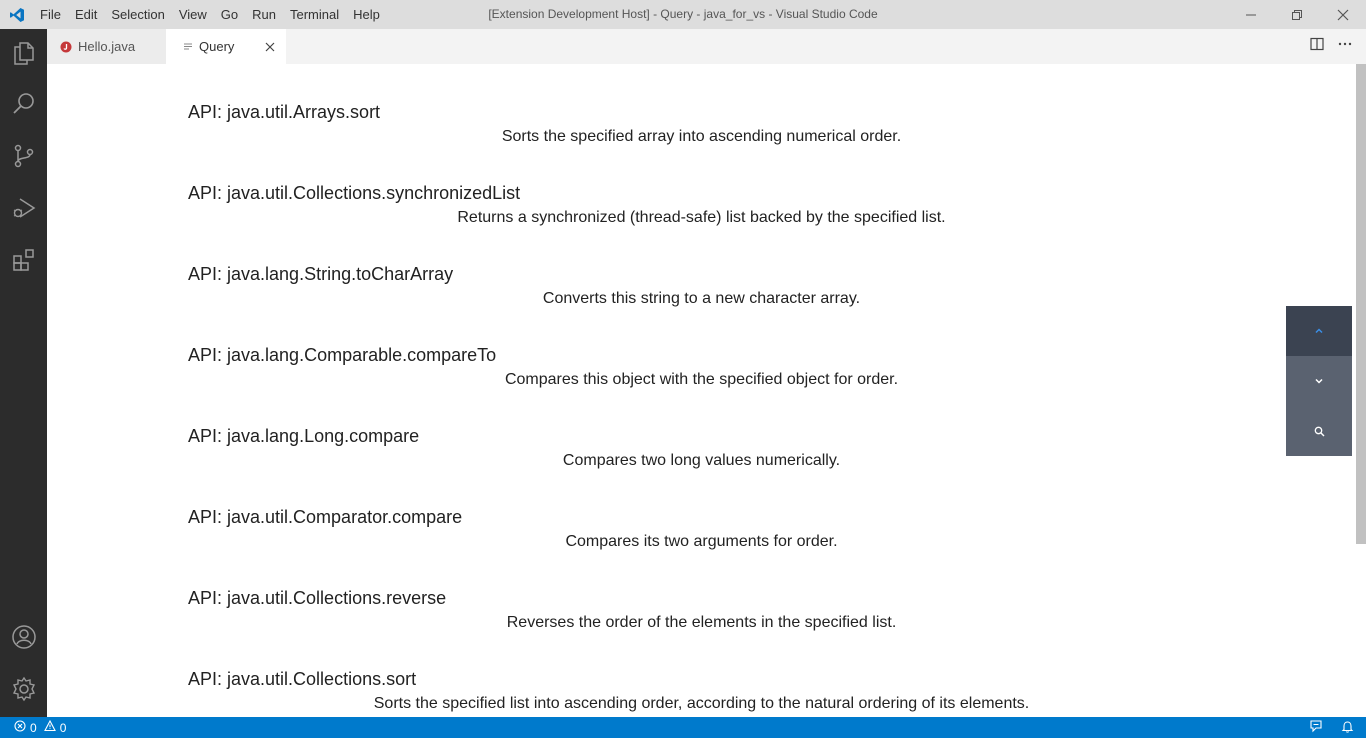 This screenshot has height=738, width=1366. I want to click on close-window-button, so click(1343, 14).